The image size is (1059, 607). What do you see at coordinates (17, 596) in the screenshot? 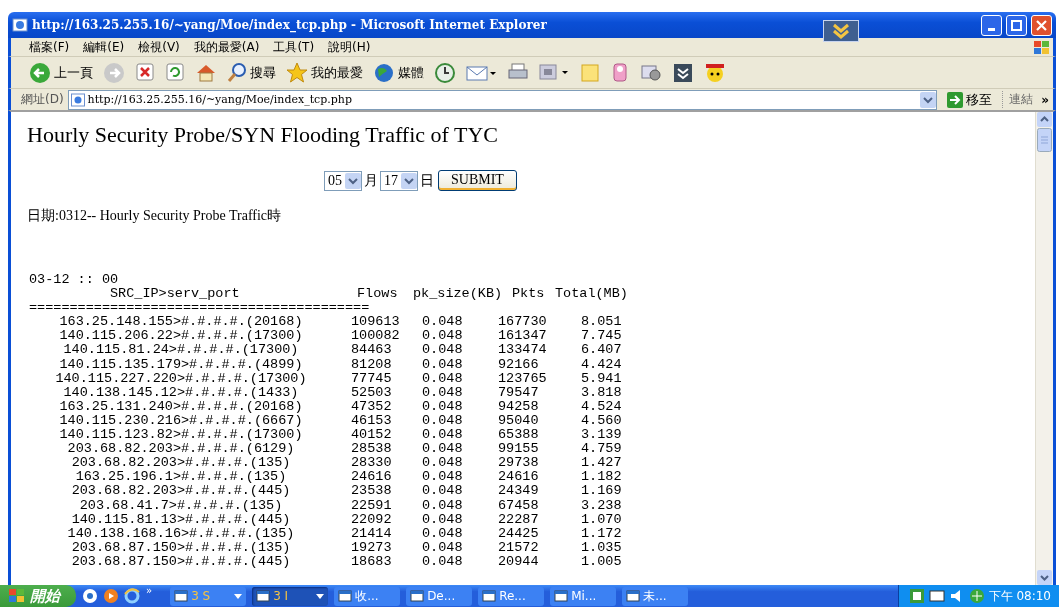
I see `windows-flag-icon` at bounding box center [17, 596].